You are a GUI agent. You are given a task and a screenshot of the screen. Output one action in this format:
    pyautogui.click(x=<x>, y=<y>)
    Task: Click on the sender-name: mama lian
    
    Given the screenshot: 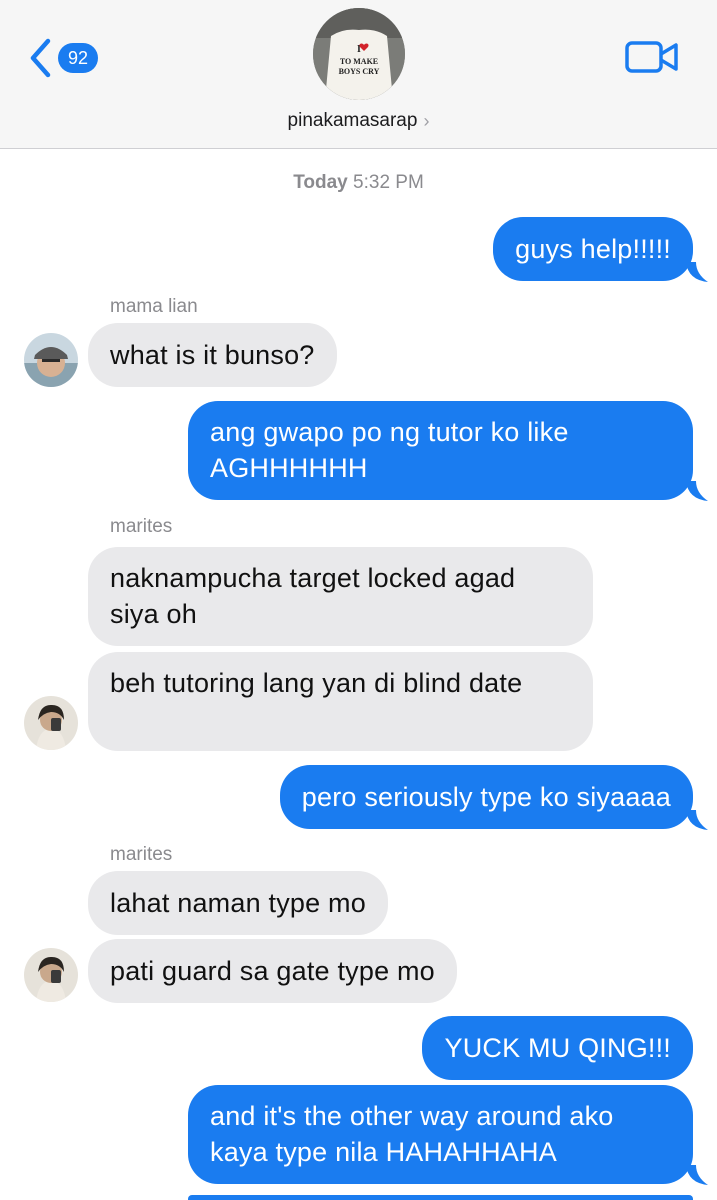 What is the action you would take?
    pyautogui.click(x=154, y=306)
    